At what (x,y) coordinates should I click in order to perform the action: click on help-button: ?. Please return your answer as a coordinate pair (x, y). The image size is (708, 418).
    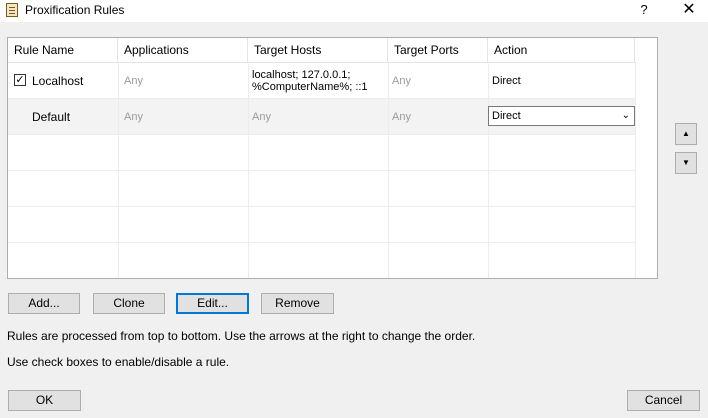
    Looking at the image, I should click on (644, 10).